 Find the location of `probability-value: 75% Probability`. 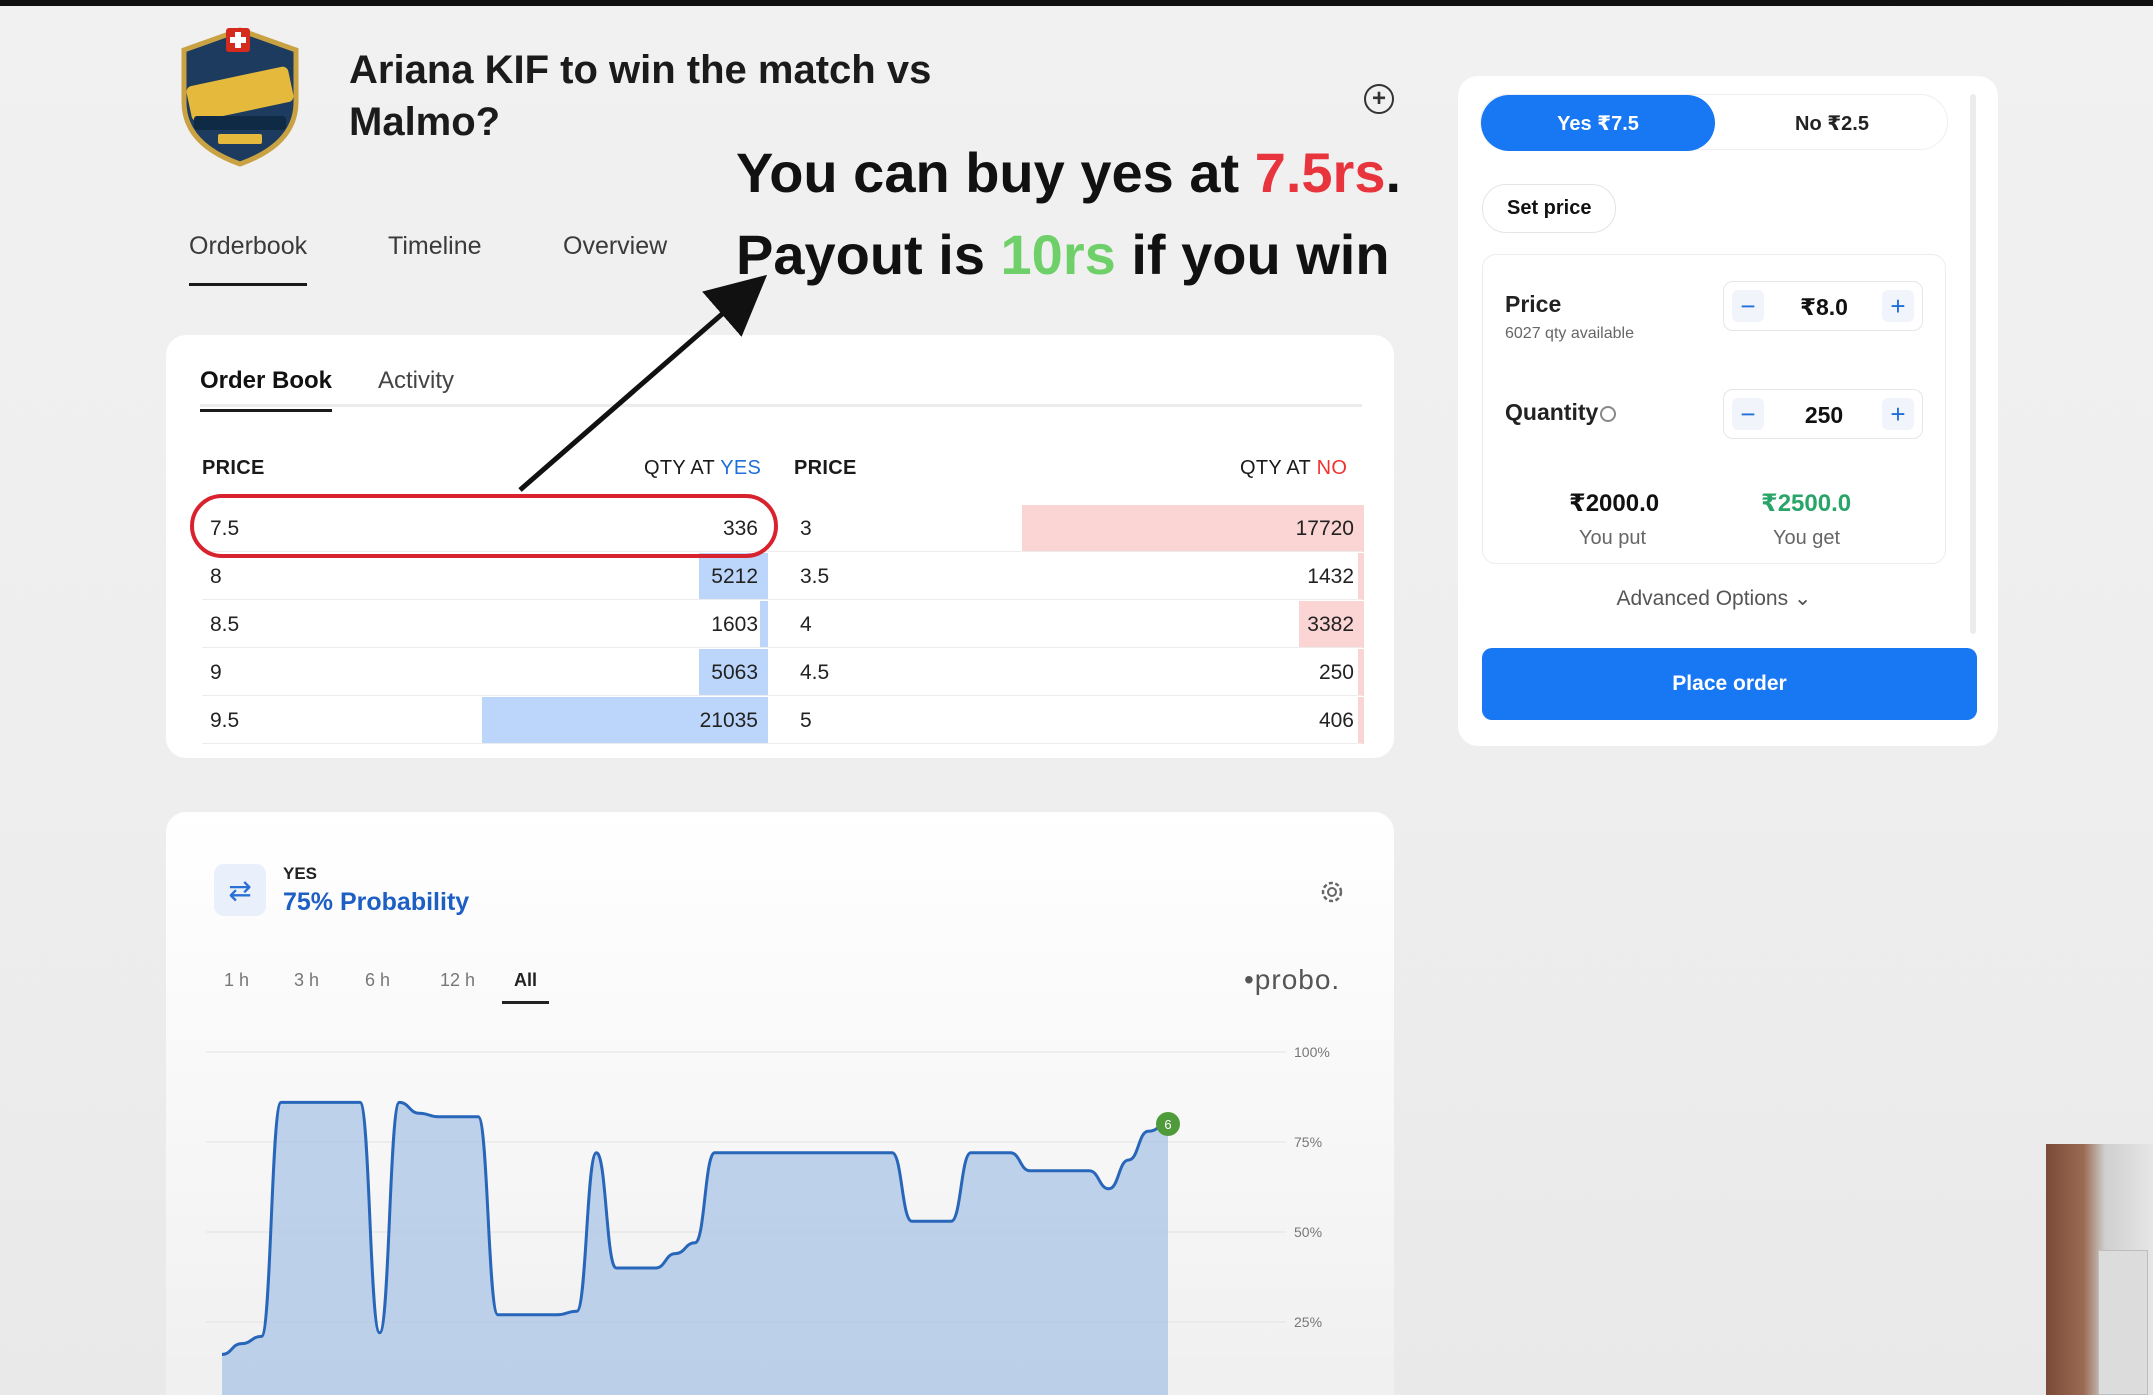

probability-value: 75% Probability is located at coordinates (376, 902).